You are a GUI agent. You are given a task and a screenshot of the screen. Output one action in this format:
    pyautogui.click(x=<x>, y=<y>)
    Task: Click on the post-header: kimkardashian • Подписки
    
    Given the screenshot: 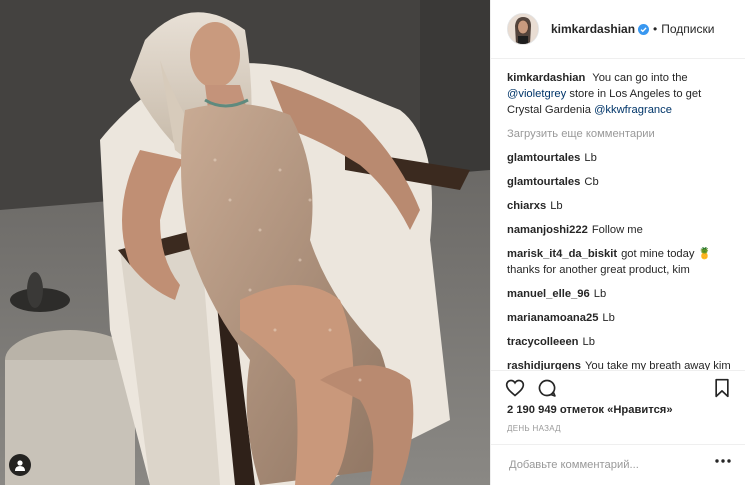 What is the action you would take?
    pyautogui.click(x=618, y=29)
    